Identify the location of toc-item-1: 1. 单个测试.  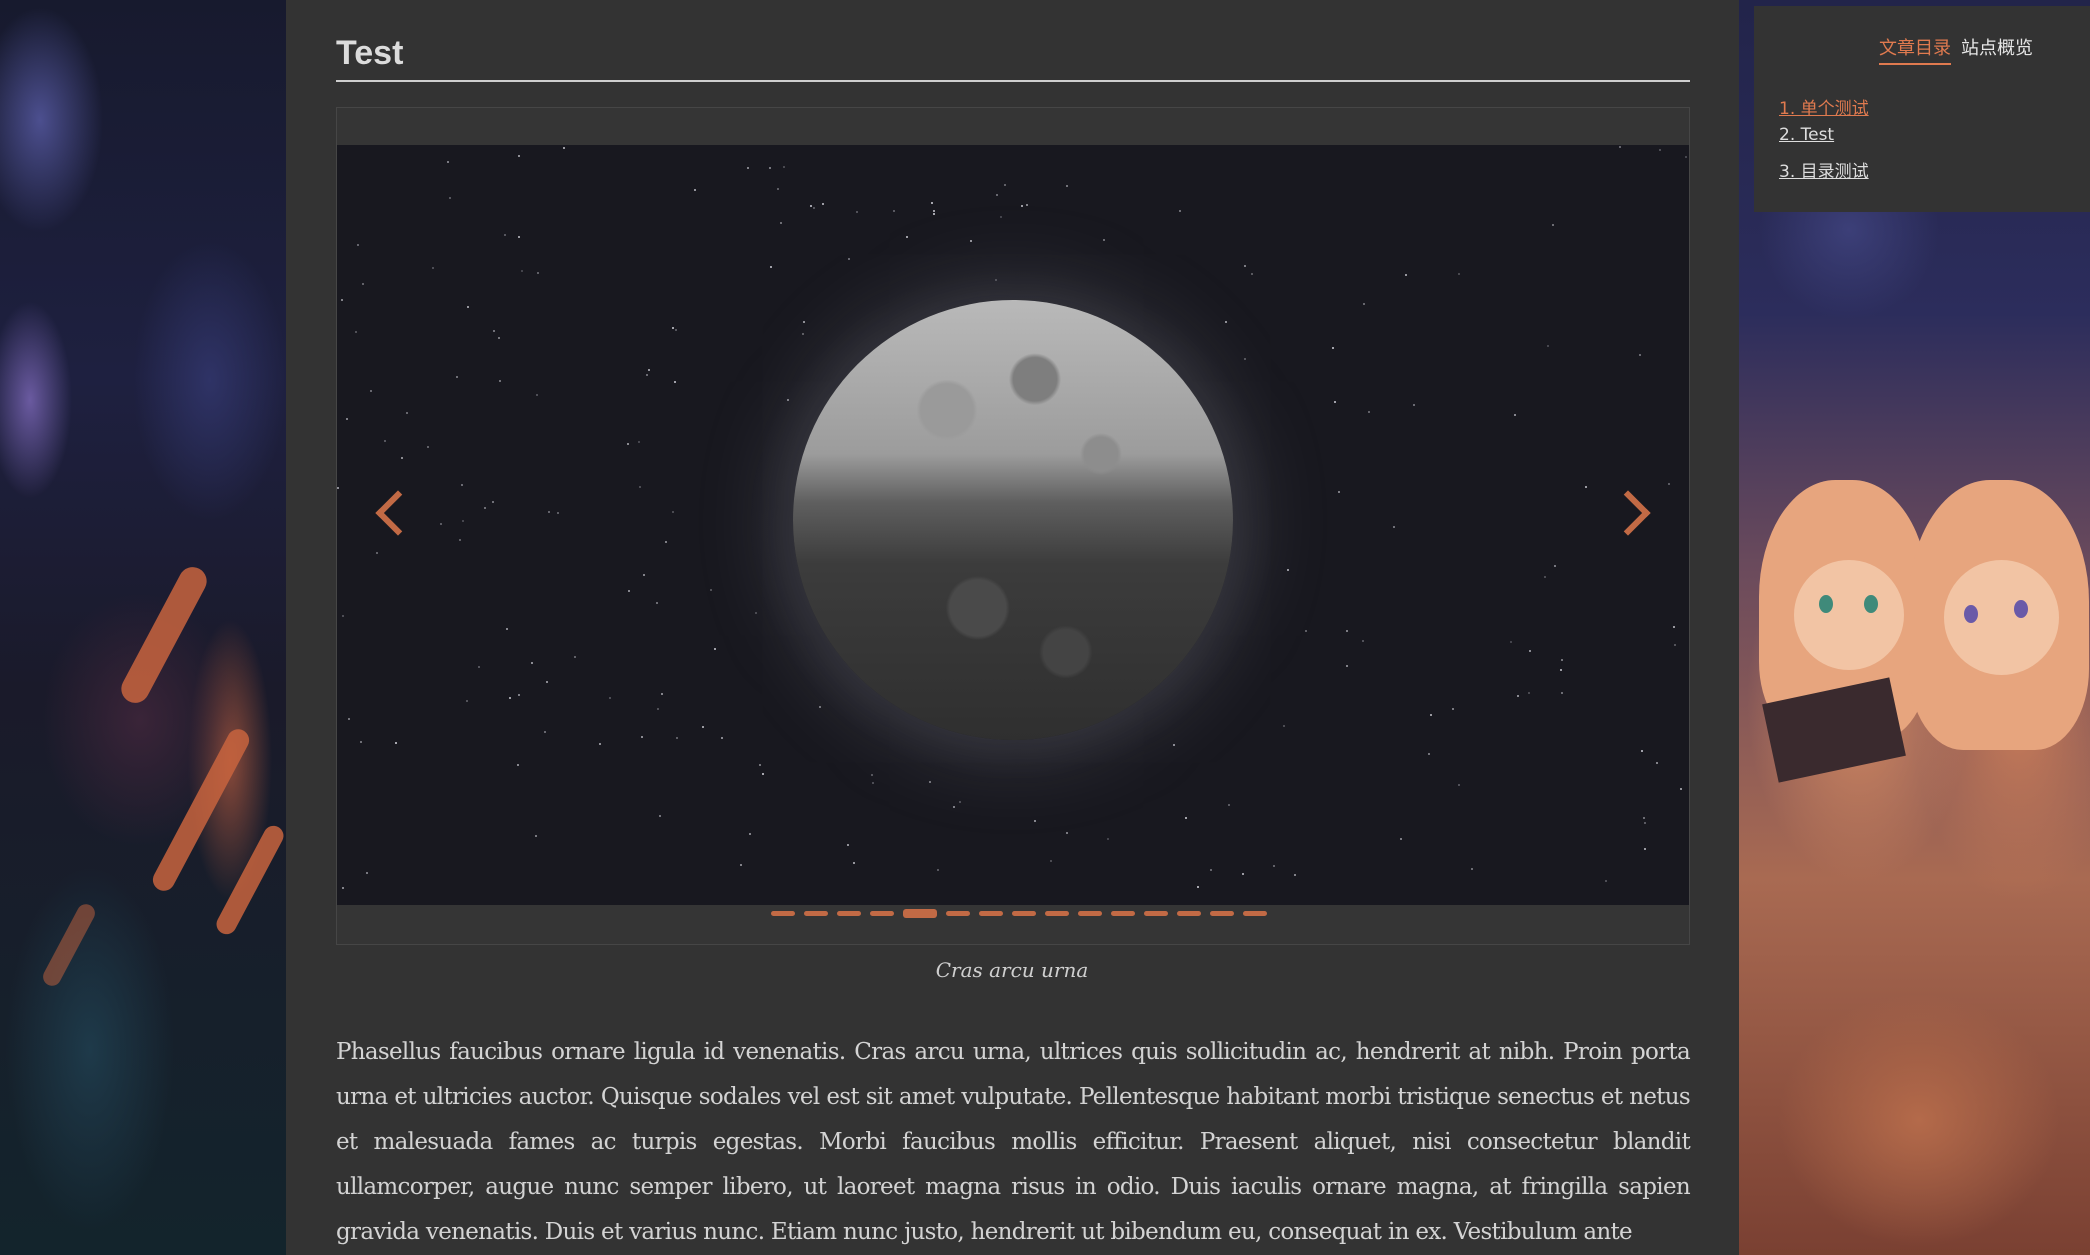
(1824, 106).